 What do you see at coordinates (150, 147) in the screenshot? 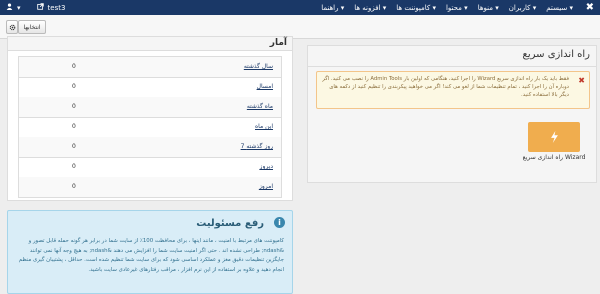
I see `table-row: 7 روز گذشته 0` at bounding box center [150, 147].